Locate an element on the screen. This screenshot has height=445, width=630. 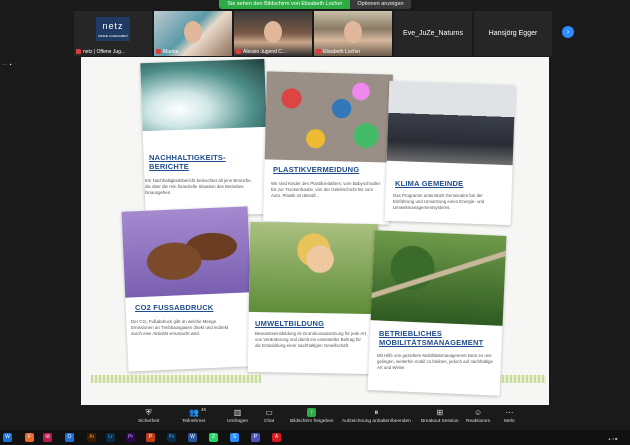
more-button: ⋯ Mehr is located at coordinates (509, 416).